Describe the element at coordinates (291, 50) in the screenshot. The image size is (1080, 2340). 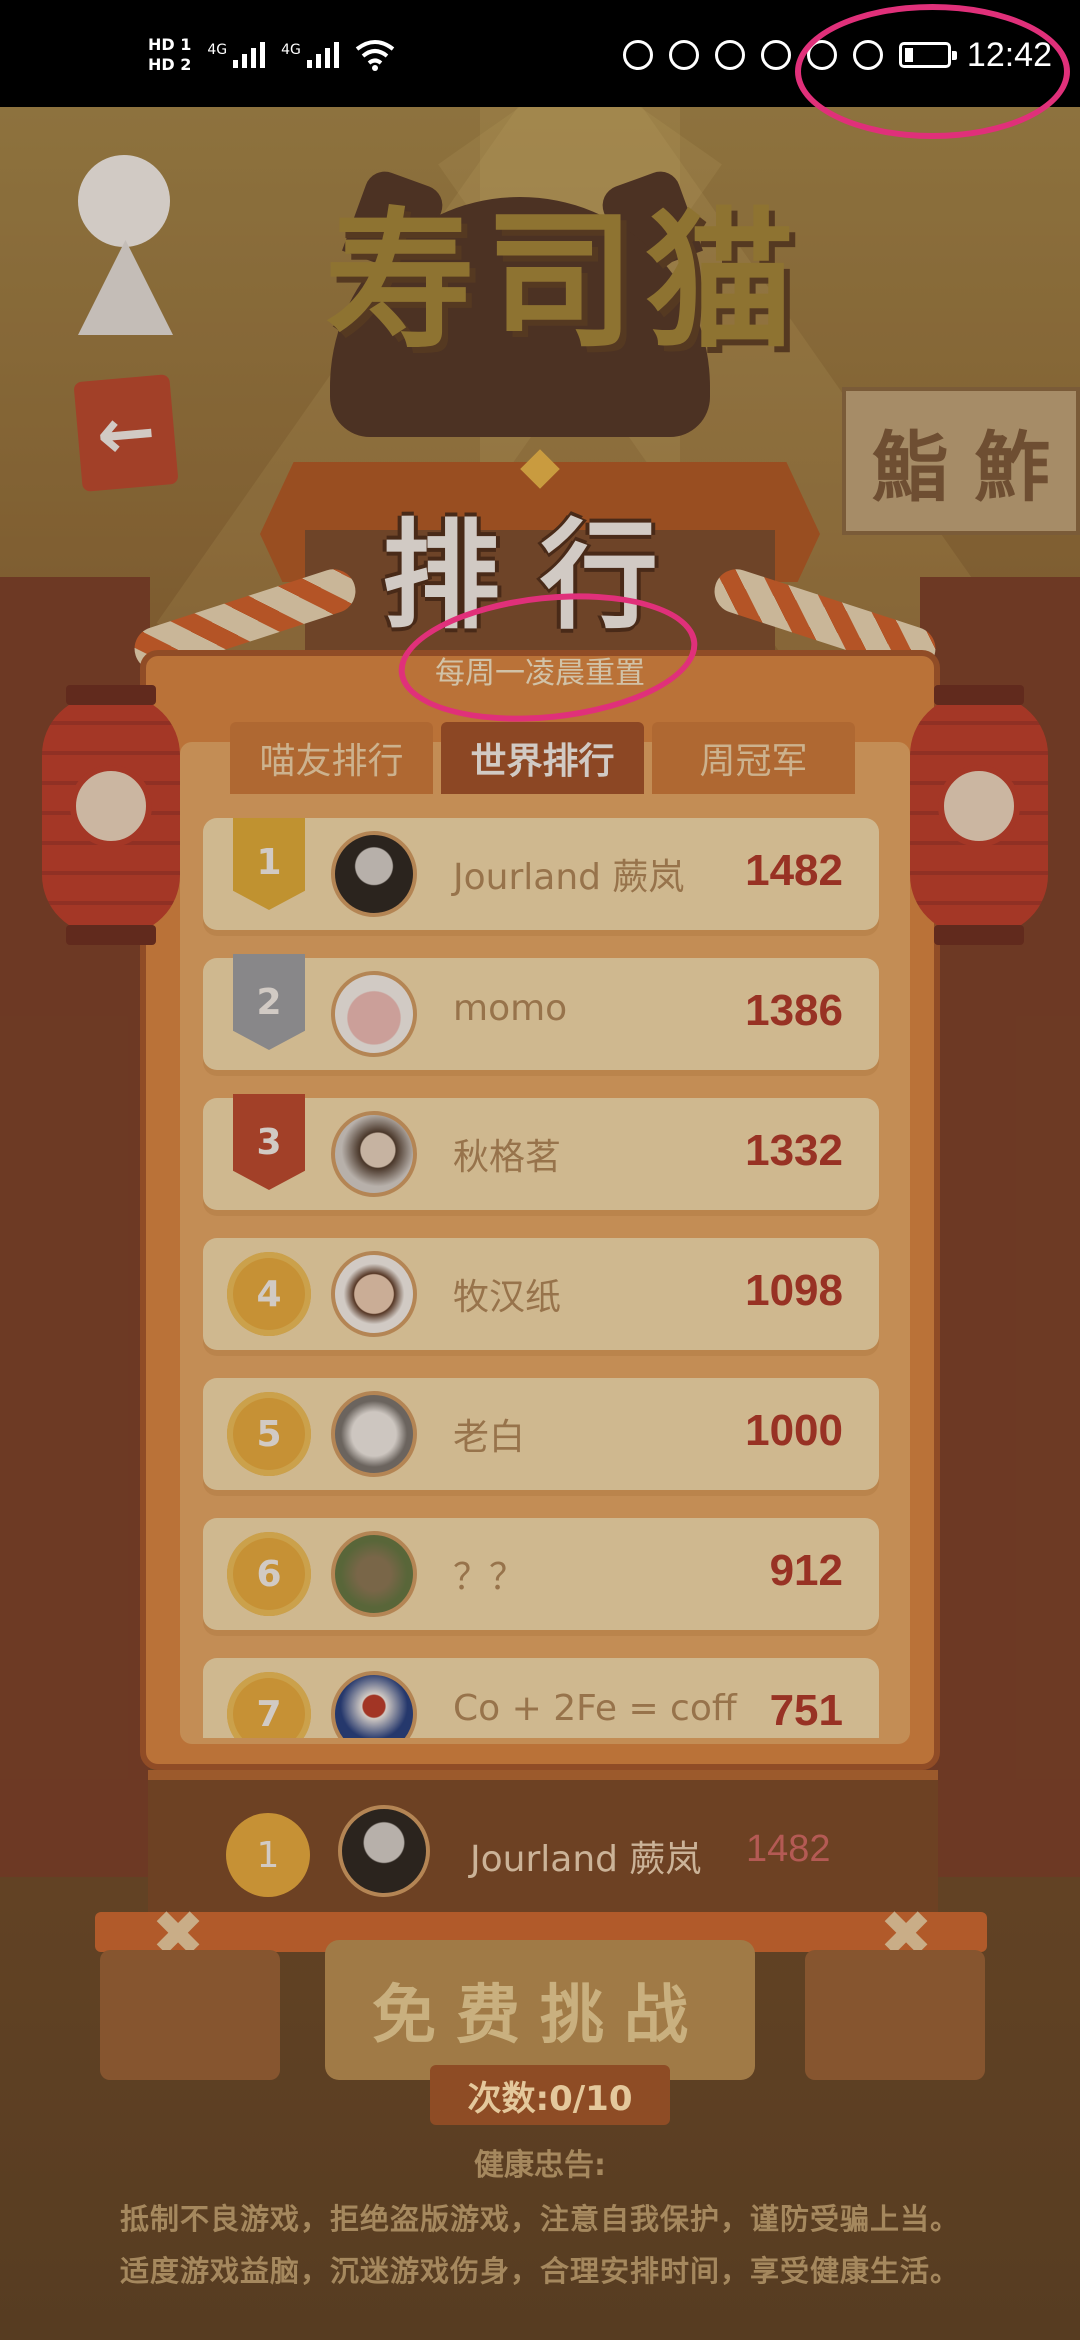
I see `net2-label: 4G` at that location.